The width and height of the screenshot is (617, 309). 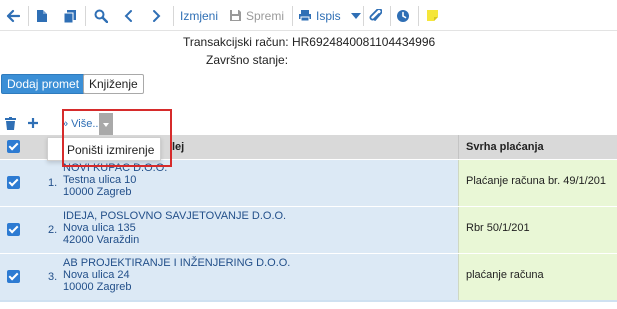 I want to click on document-icon, so click(x=42, y=15).